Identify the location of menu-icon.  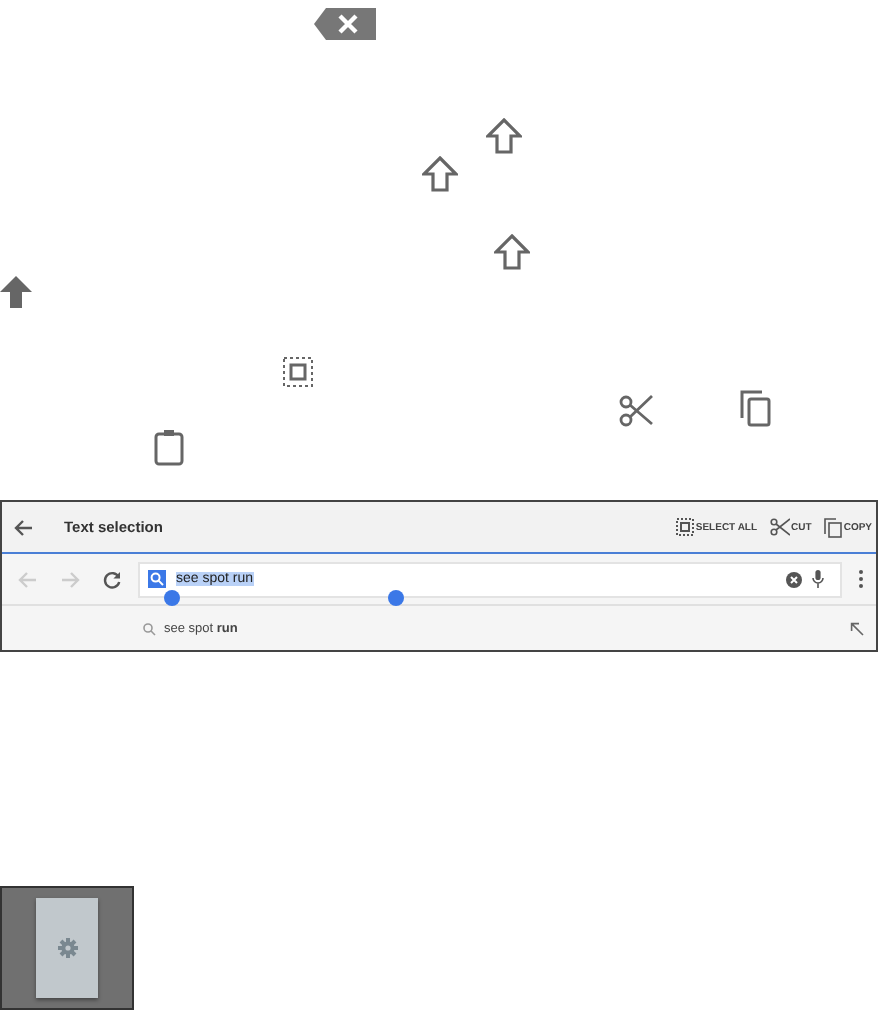
(861, 579).